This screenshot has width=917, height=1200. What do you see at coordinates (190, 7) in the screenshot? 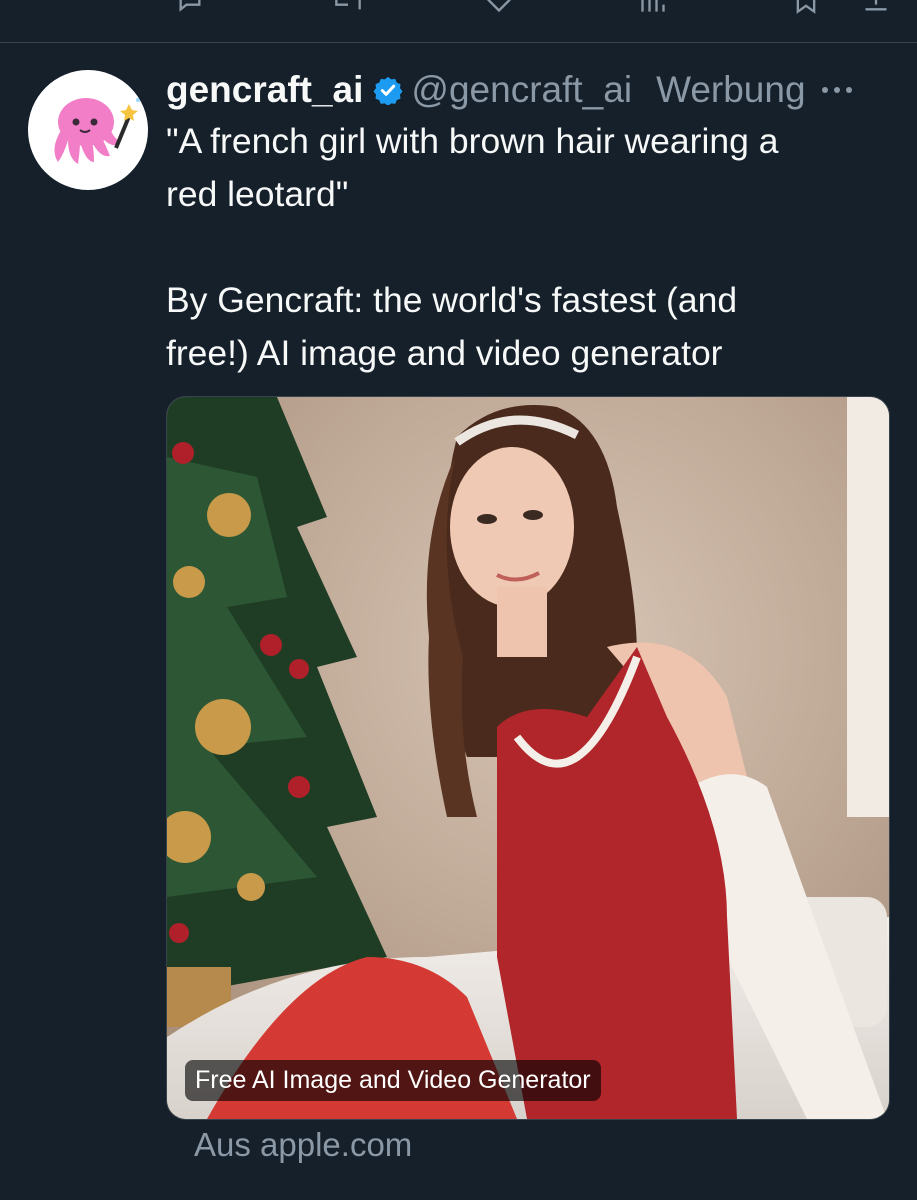
I see `reply-icon` at bounding box center [190, 7].